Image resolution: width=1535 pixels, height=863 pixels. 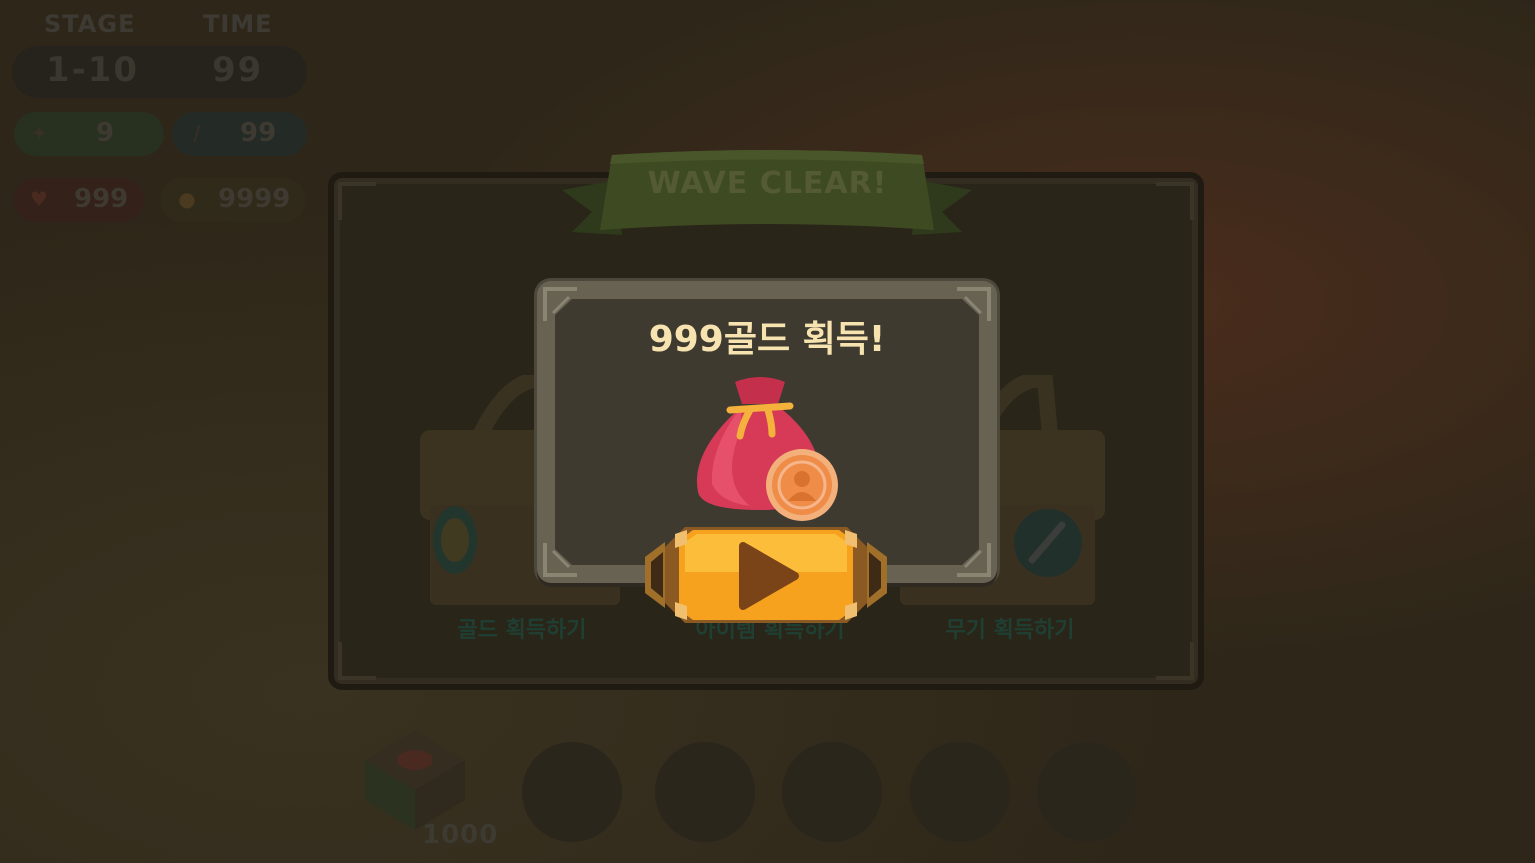 What do you see at coordinates (90, 24) in the screenshot?
I see `stage-label: STAGE` at bounding box center [90, 24].